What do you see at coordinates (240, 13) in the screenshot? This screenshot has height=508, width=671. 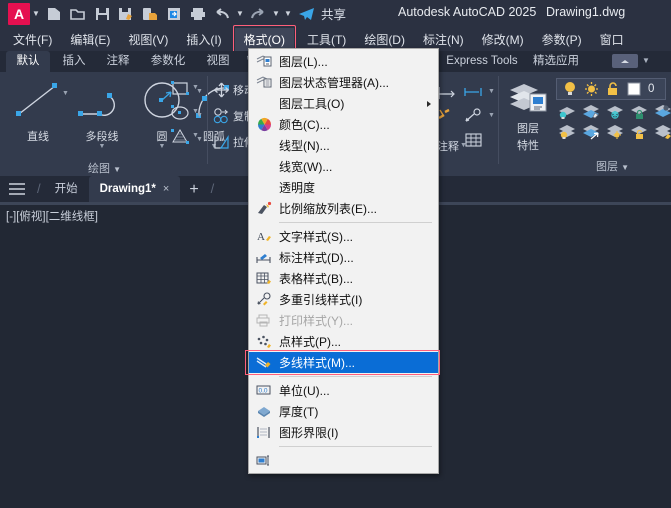 I see `undo-dropdown-caret-icon: ▼` at bounding box center [240, 13].